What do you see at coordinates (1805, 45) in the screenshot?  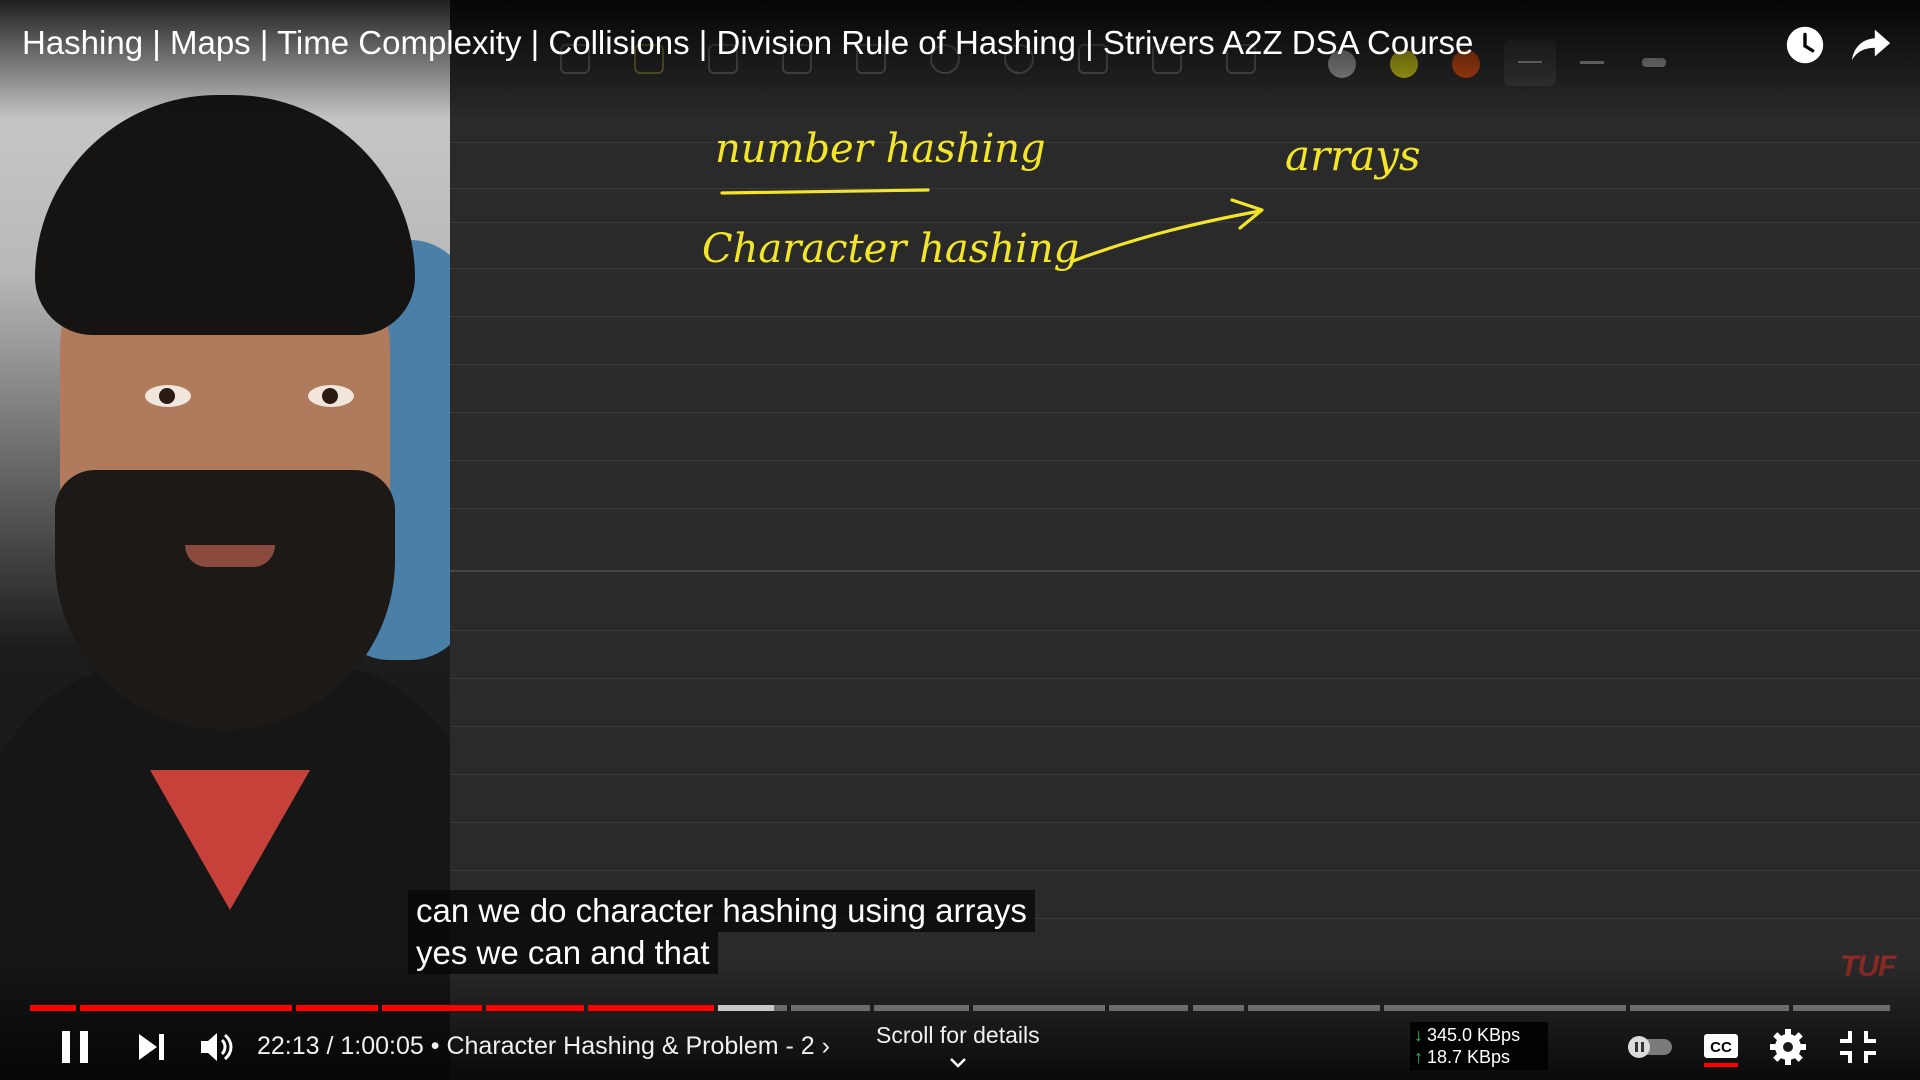 I see `clock-icon` at bounding box center [1805, 45].